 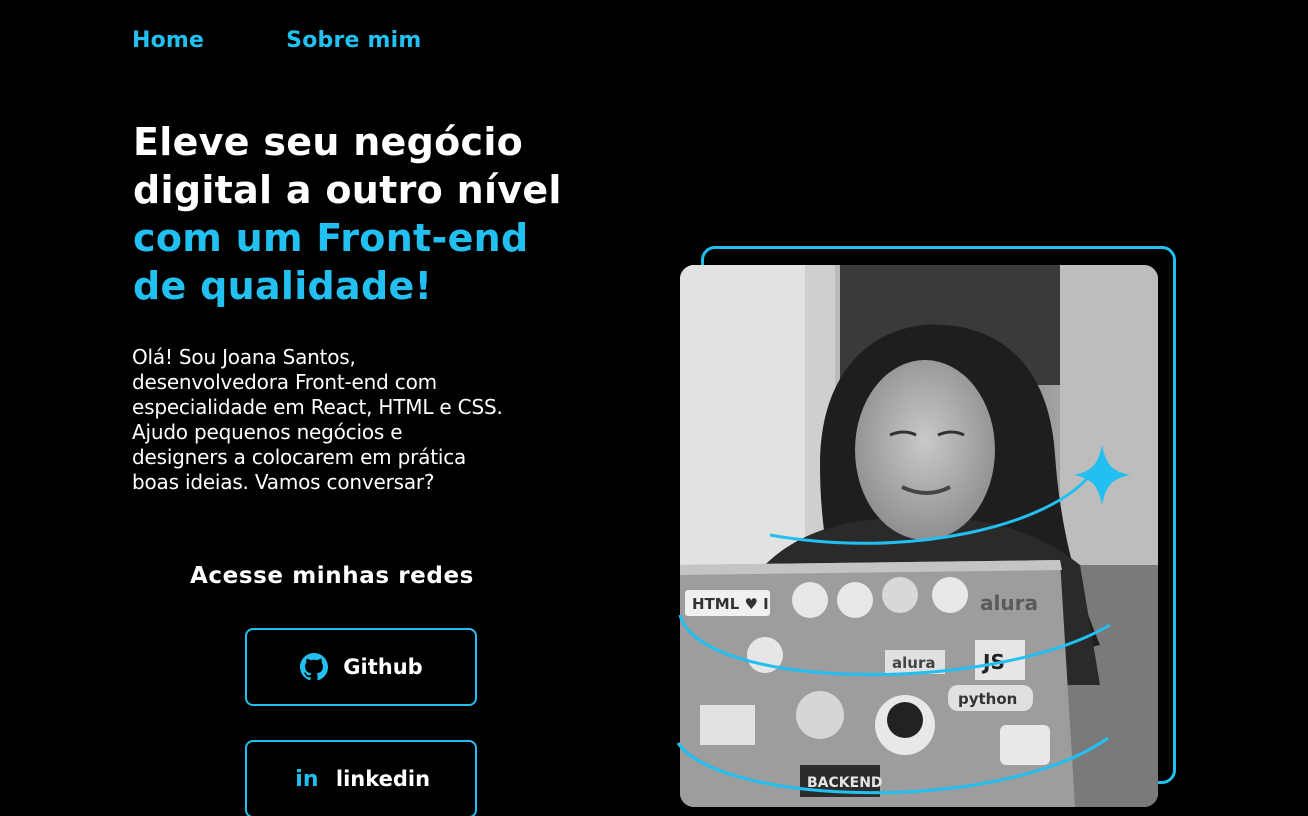 What do you see at coordinates (307, 779) in the screenshot?
I see `linkedin-icon: in` at bounding box center [307, 779].